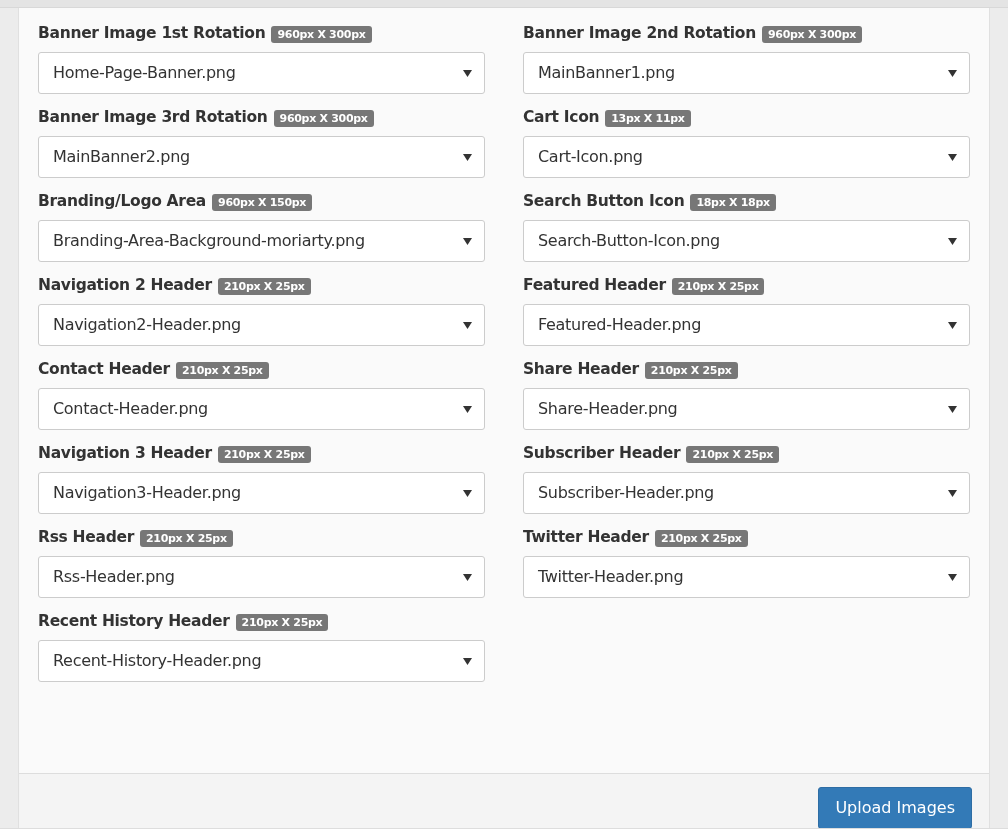 The width and height of the screenshot is (1008, 838). Describe the element at coordinates (746, 493) in the screenshot. I see `select-field: Subscriber-Header.png` at that location.